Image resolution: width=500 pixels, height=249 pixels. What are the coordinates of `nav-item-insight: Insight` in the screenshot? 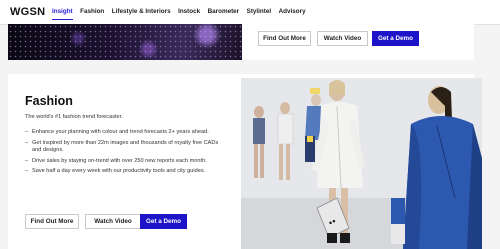 It's located at (62, 12).